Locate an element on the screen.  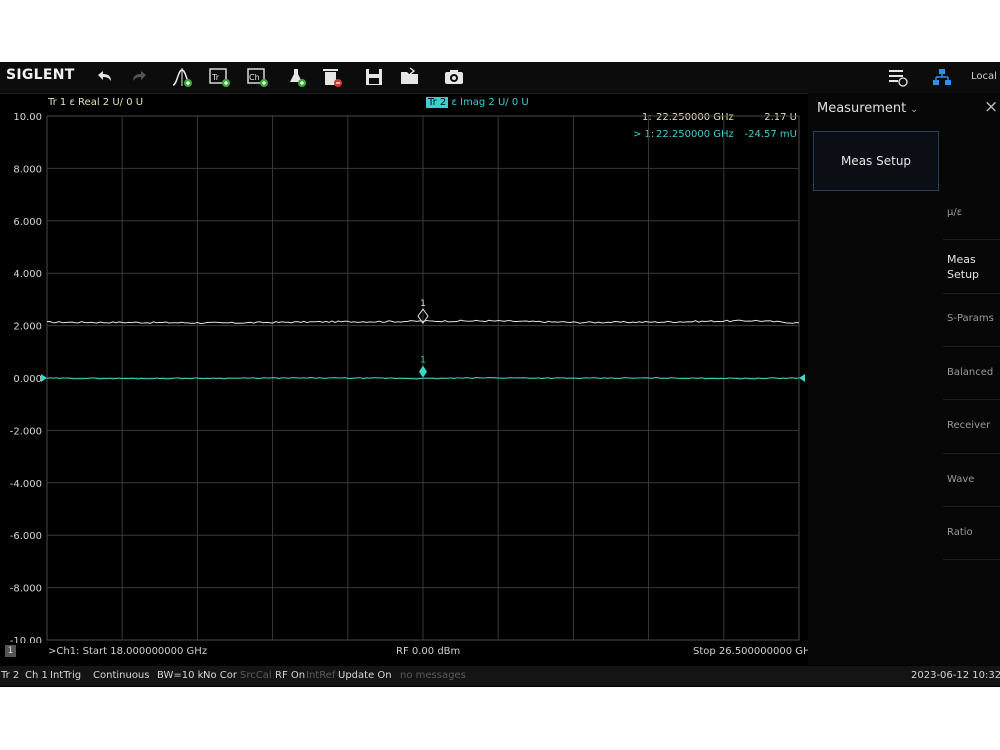
side-item-ratio: Ratio is located at coordinates (973, 532).